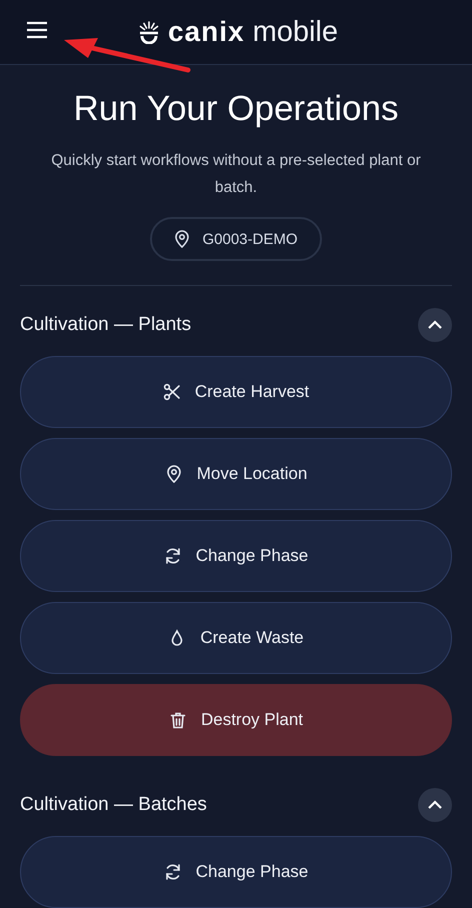 The width and height of the screenshot is (472, 908). I want to click on brand-name: canix, so click(206, 32).